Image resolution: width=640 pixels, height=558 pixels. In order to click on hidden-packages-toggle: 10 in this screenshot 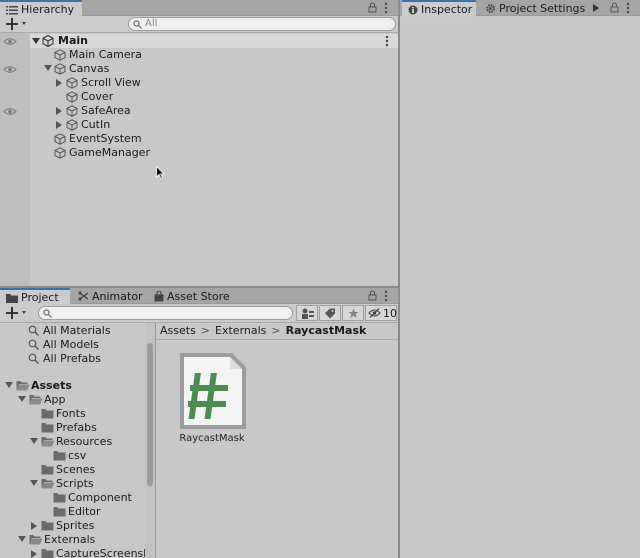, I will do `click(381, 313)`.